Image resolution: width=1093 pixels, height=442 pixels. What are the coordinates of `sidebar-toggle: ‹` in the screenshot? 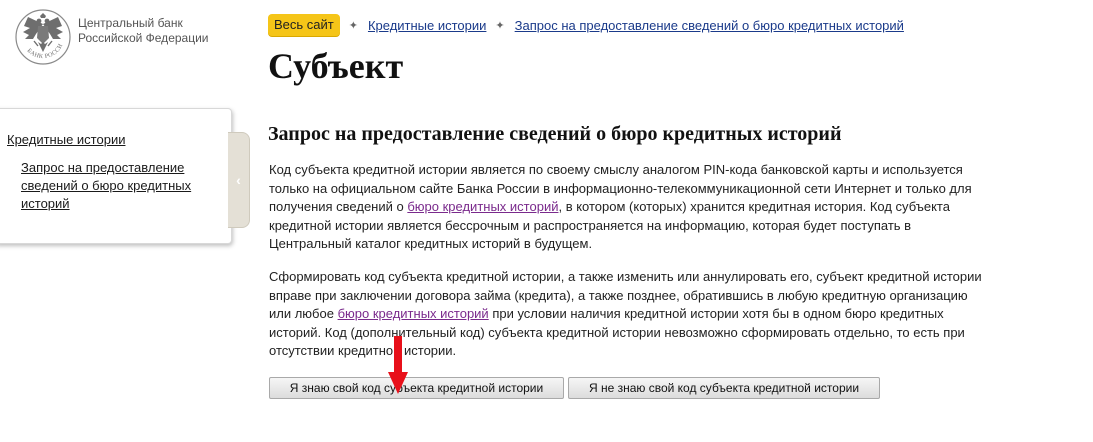 It's located at (239, 180).